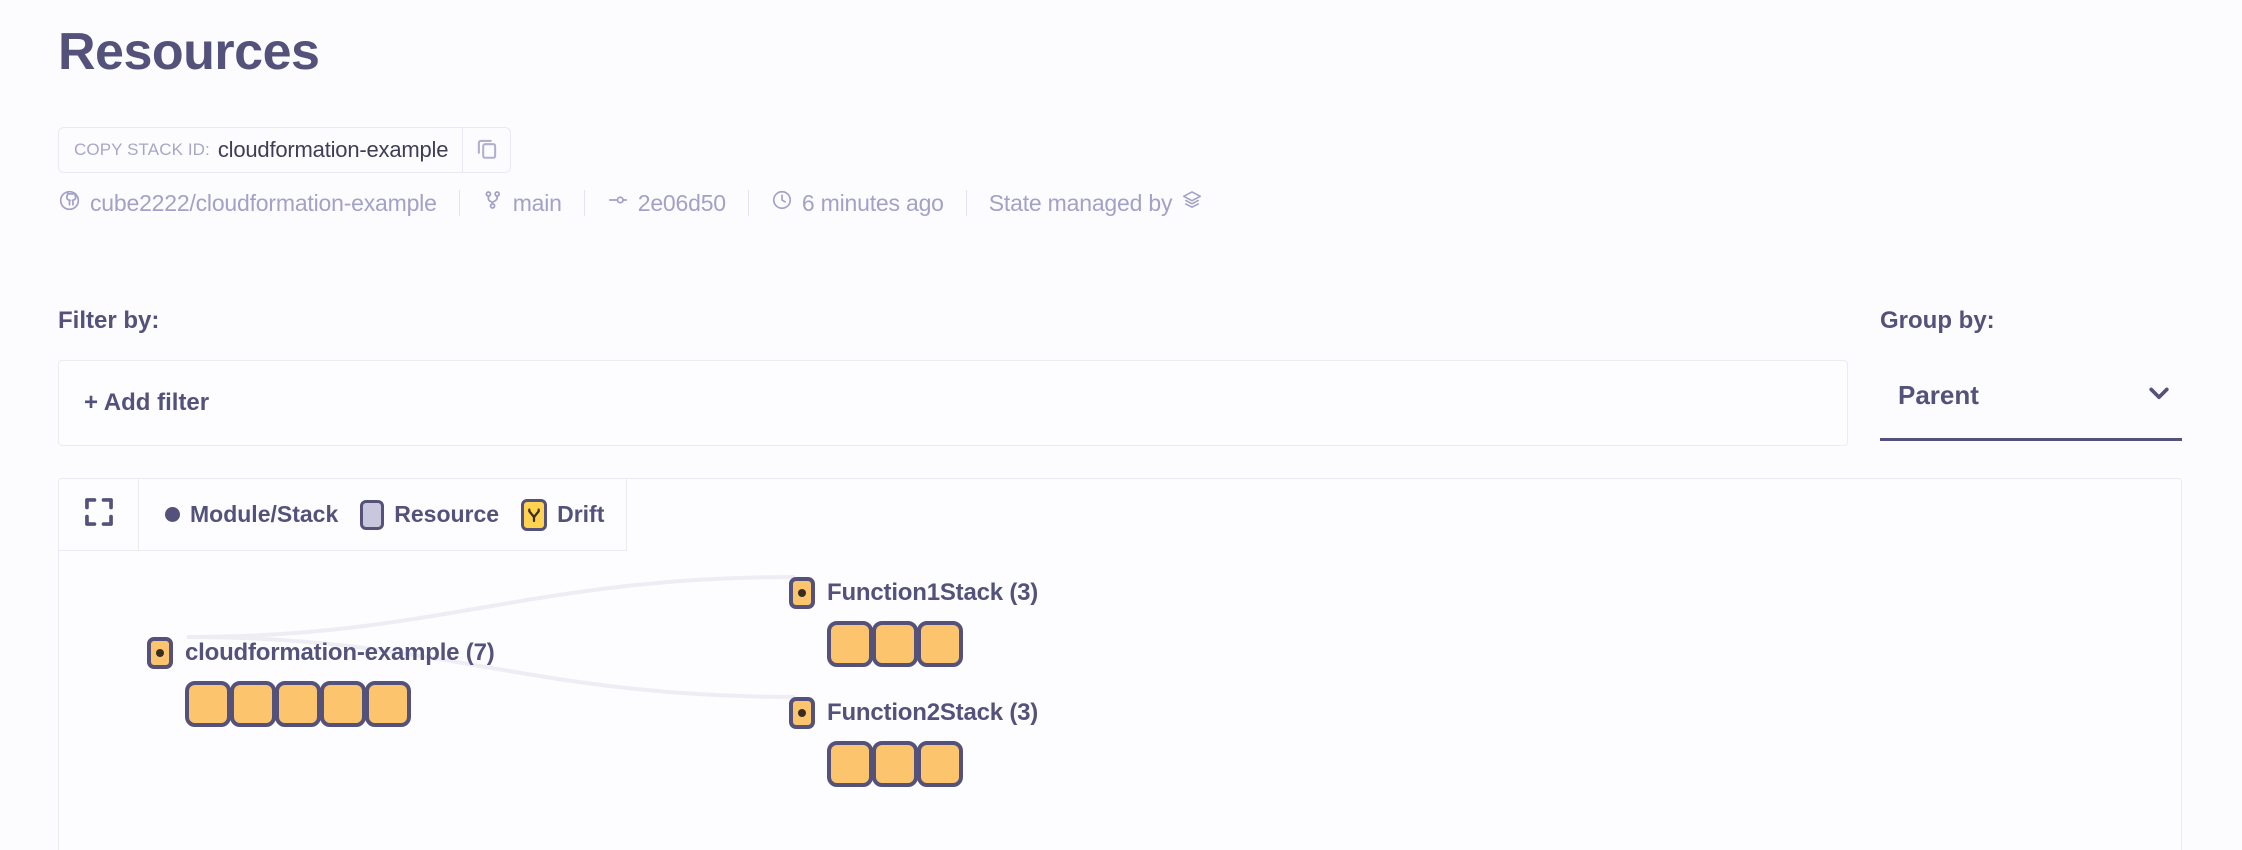  What do you see at coordinates (109, 320) in the screenshot?
I see `filter-by-label: Filter by:` at bounding box center [109, 320].